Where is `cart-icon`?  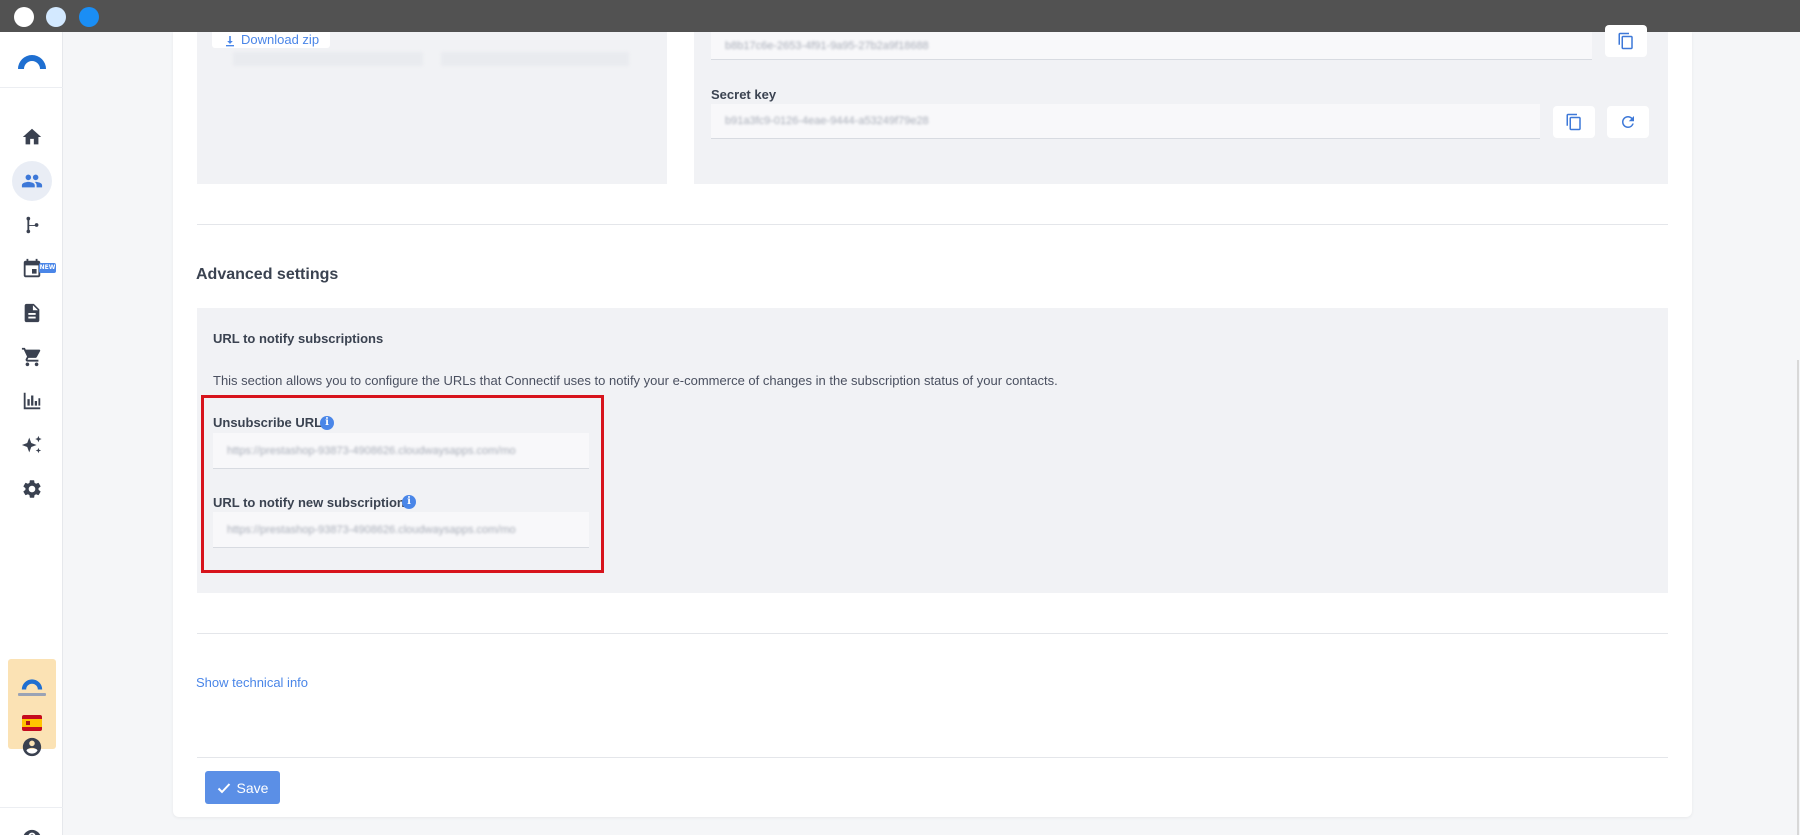 cart-icon is located at coordinates (31, 357).